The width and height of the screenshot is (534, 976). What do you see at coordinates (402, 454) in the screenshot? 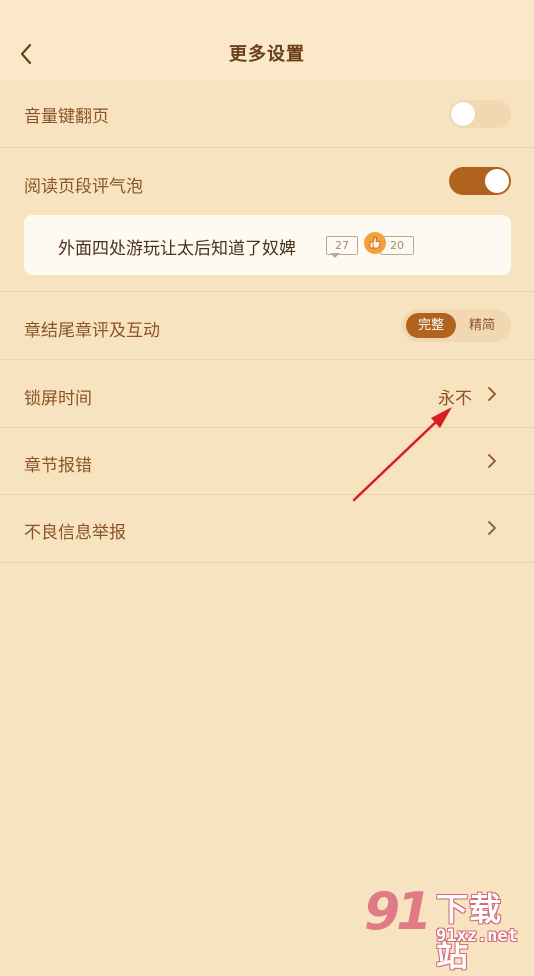
I see `annotation-arrow` at bounding box center [402, 454].